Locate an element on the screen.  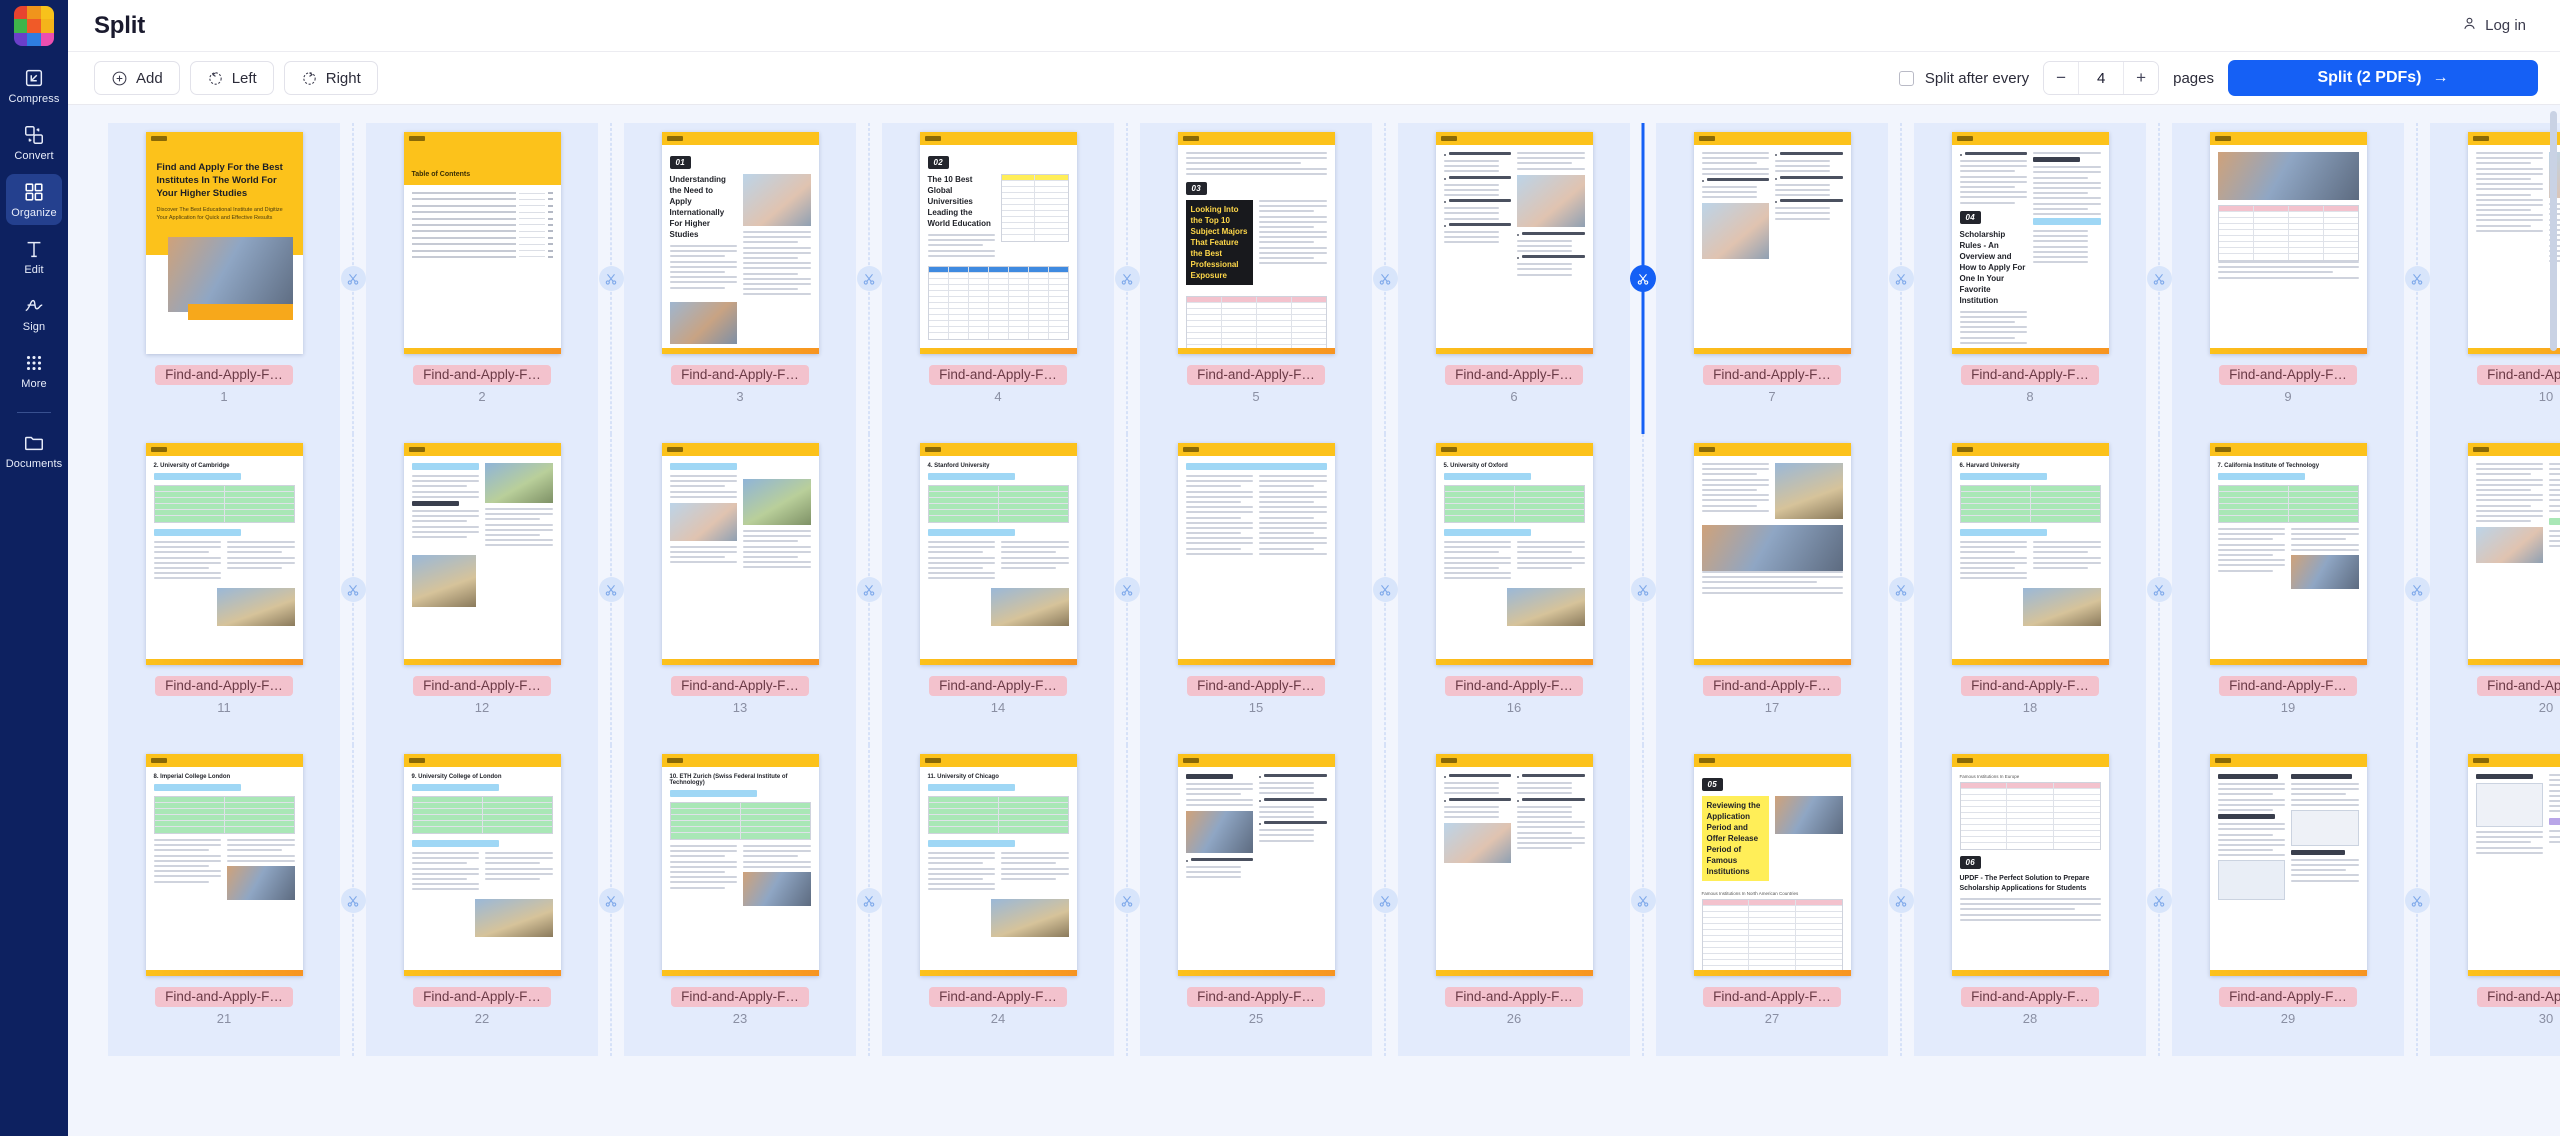
split-submit-button: Split (2 PDFs) → is located at coordinates (2383, 78).